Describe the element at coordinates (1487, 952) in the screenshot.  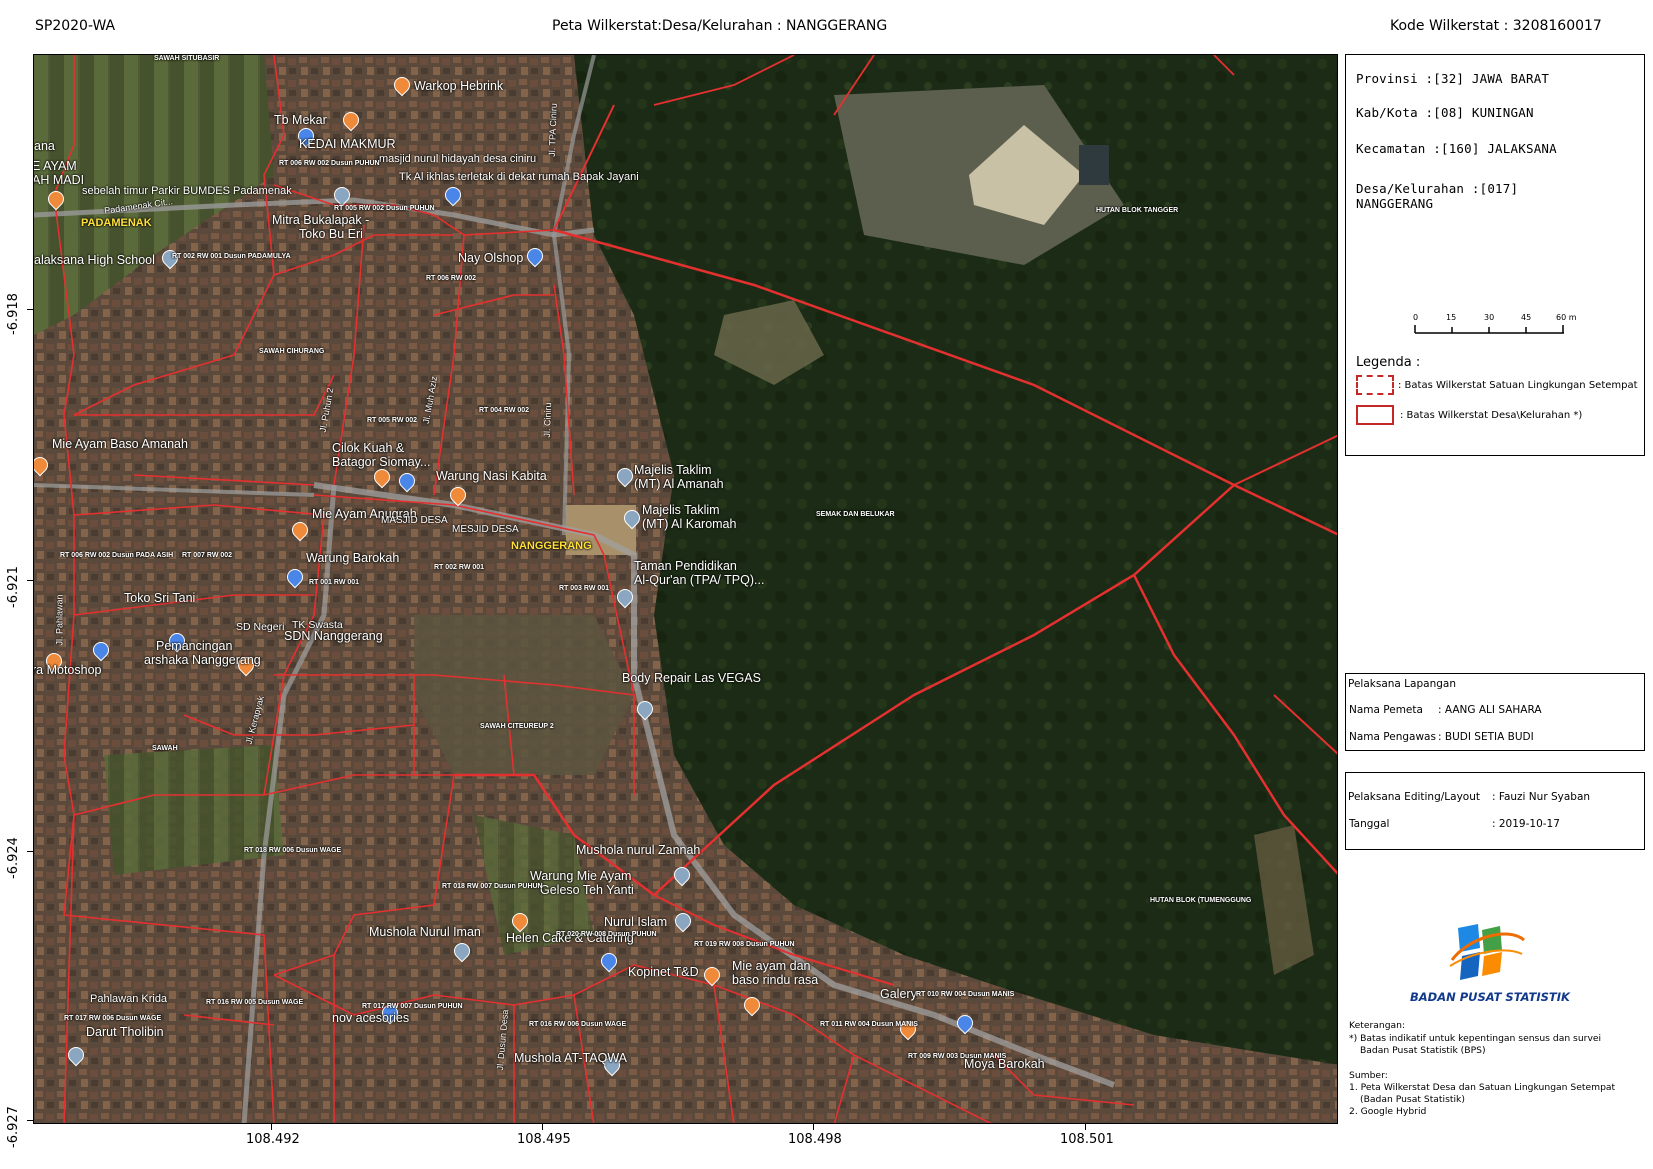
I see `bps-logo-icon` at that location.